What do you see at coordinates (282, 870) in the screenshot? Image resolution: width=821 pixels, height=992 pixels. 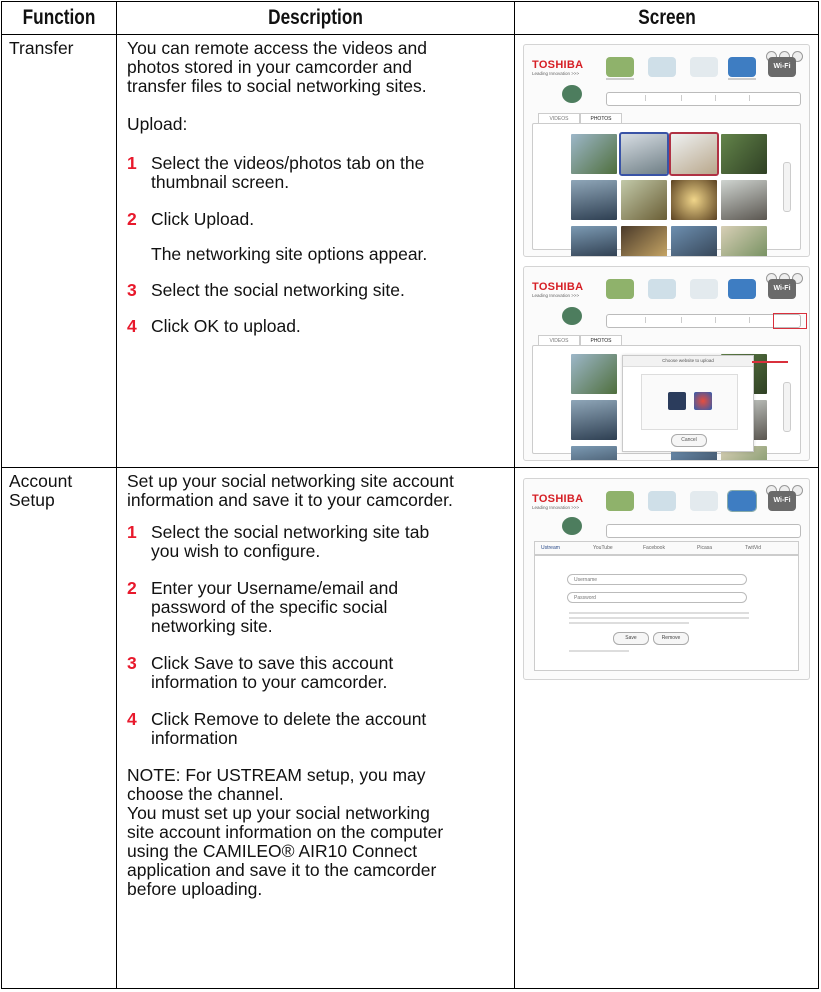 I see `note-line: application and save it to the camcorder` at bounding box center [282, 870].